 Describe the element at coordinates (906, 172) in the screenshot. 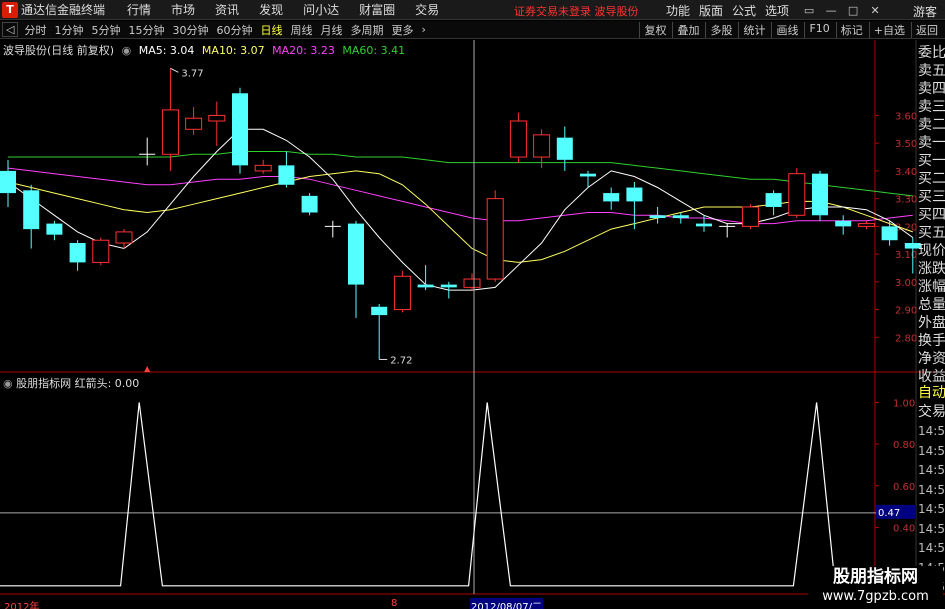

I see `price-tick-label-6: 3.40` at that location.